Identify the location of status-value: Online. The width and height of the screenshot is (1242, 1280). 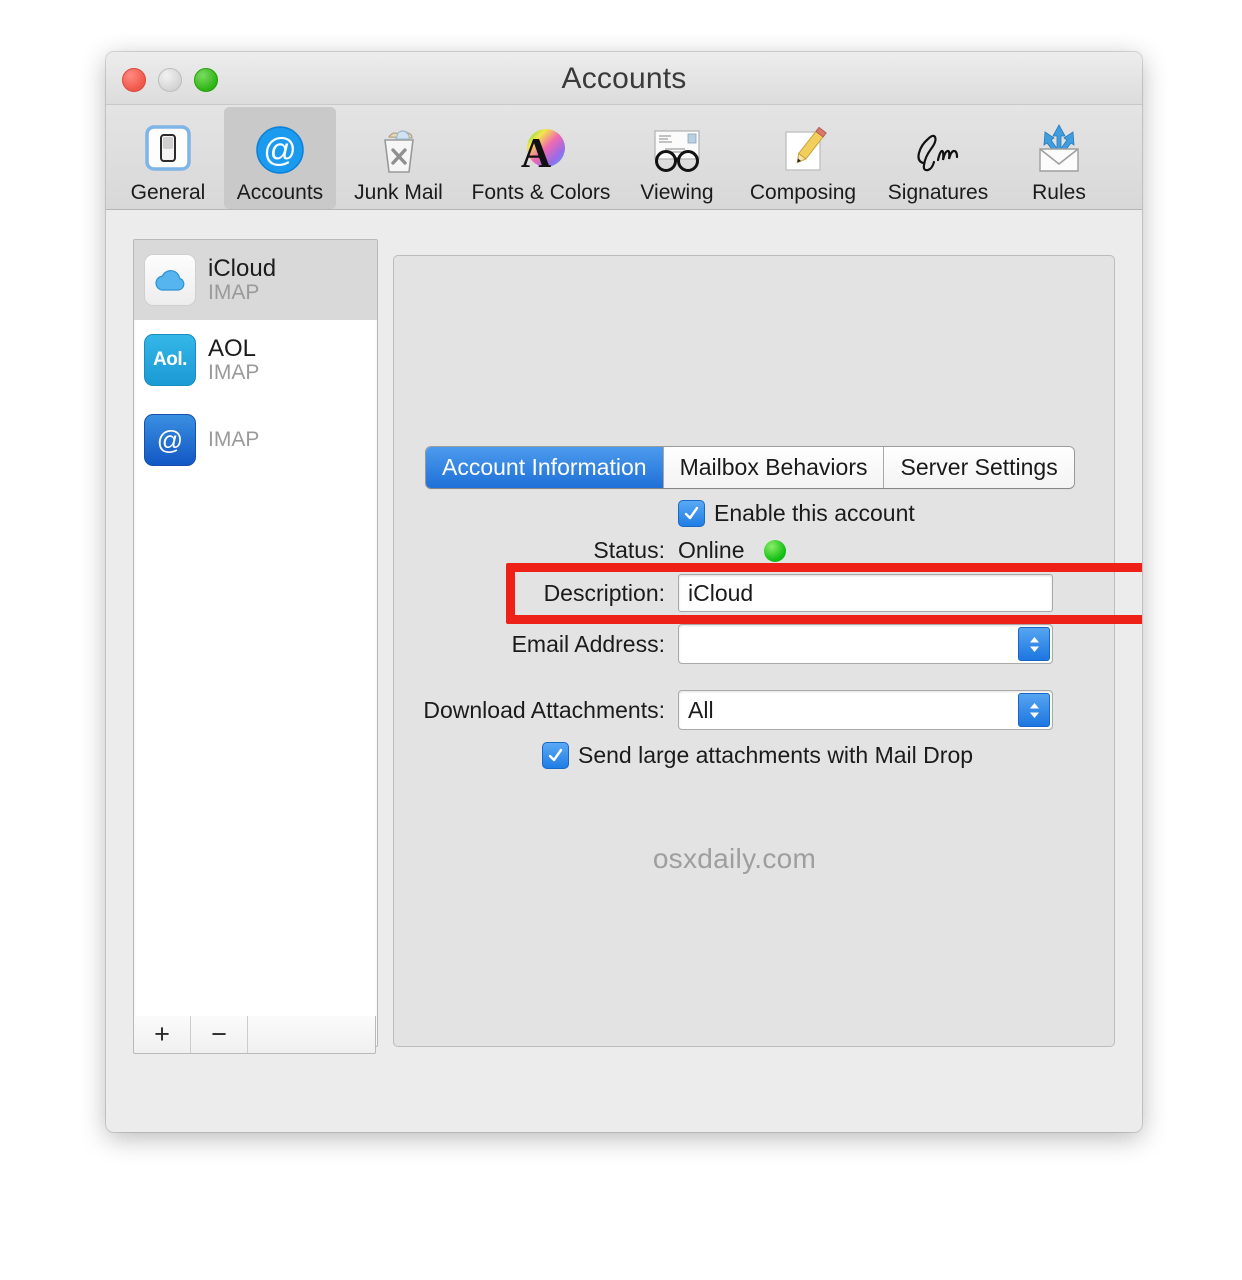
(711, 550).